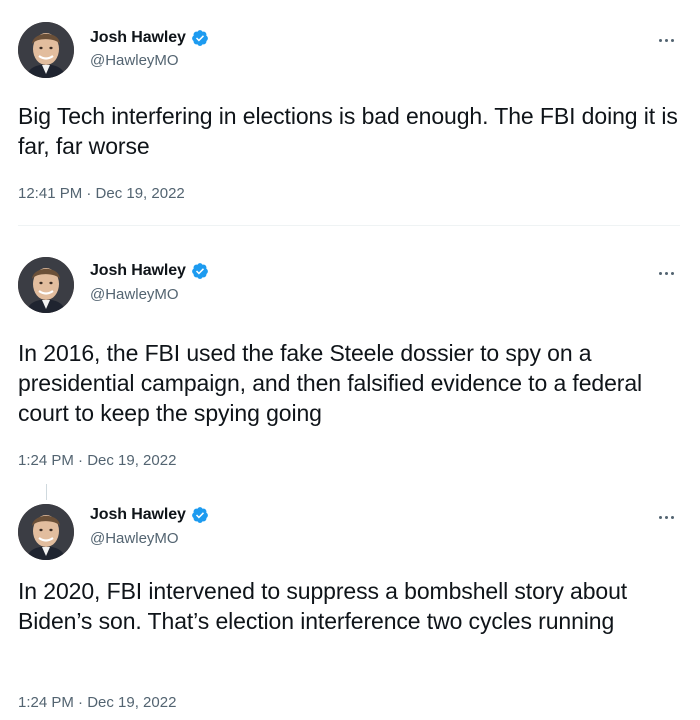  I want to click on tweet-timestamp: 12:41 PM · Dec 19, 2022, so click(101, 193).